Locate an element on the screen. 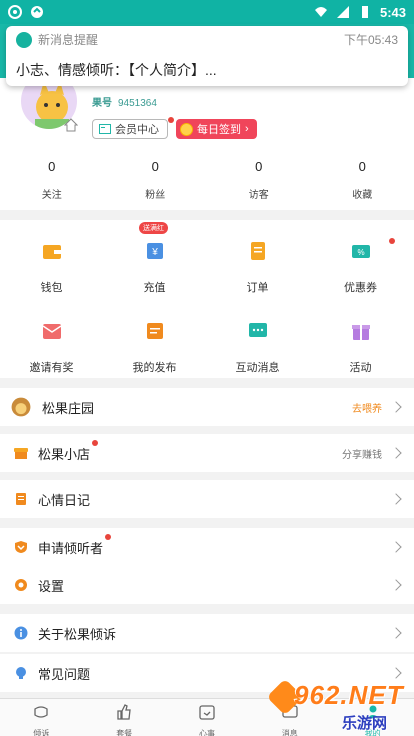 This screenshot has width=414, height=736. signal-icon is located at coordinates (342, 12).